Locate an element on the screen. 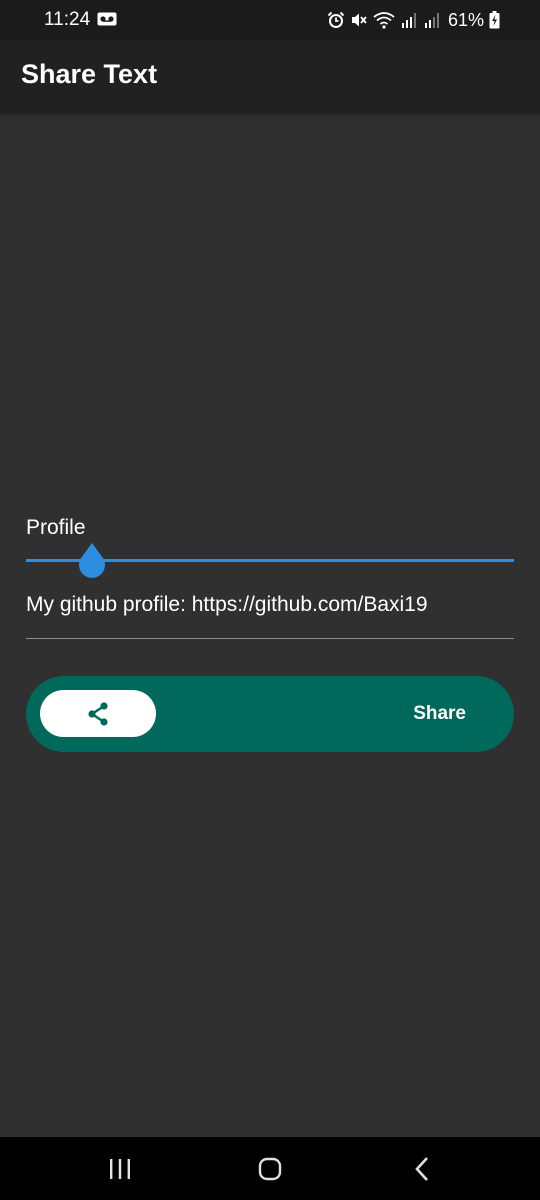  share-icon-button is located at coordinates (98, 713).